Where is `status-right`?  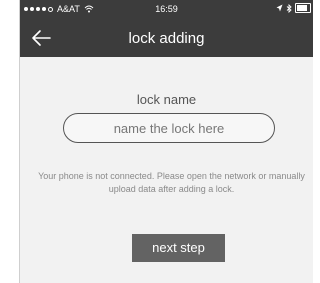
status-right is located at coordinates (293, 8).